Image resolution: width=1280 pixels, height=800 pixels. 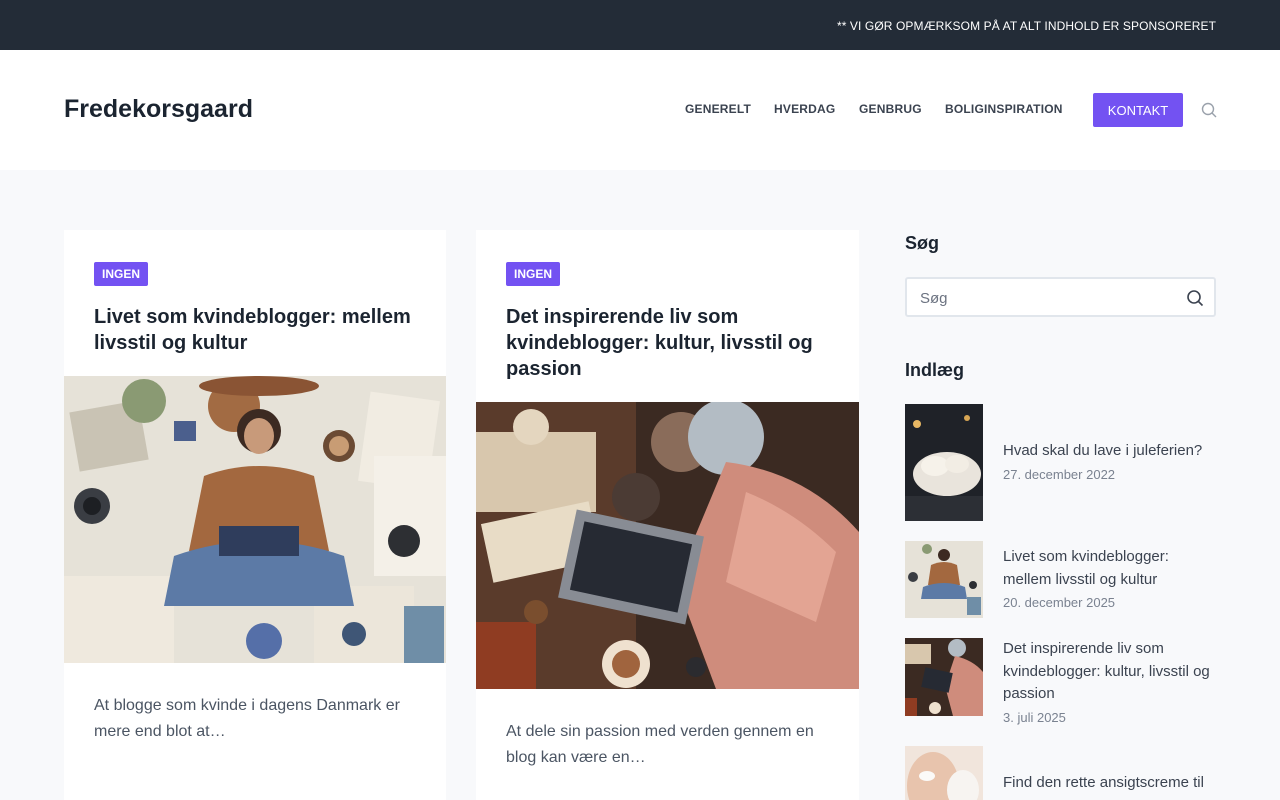 I want to click on recent-post-date: 27. december 2022, so click(x=1059, y=474).